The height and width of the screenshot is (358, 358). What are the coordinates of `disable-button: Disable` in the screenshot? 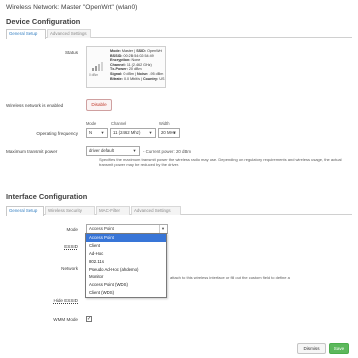 It's located at (99, 105).